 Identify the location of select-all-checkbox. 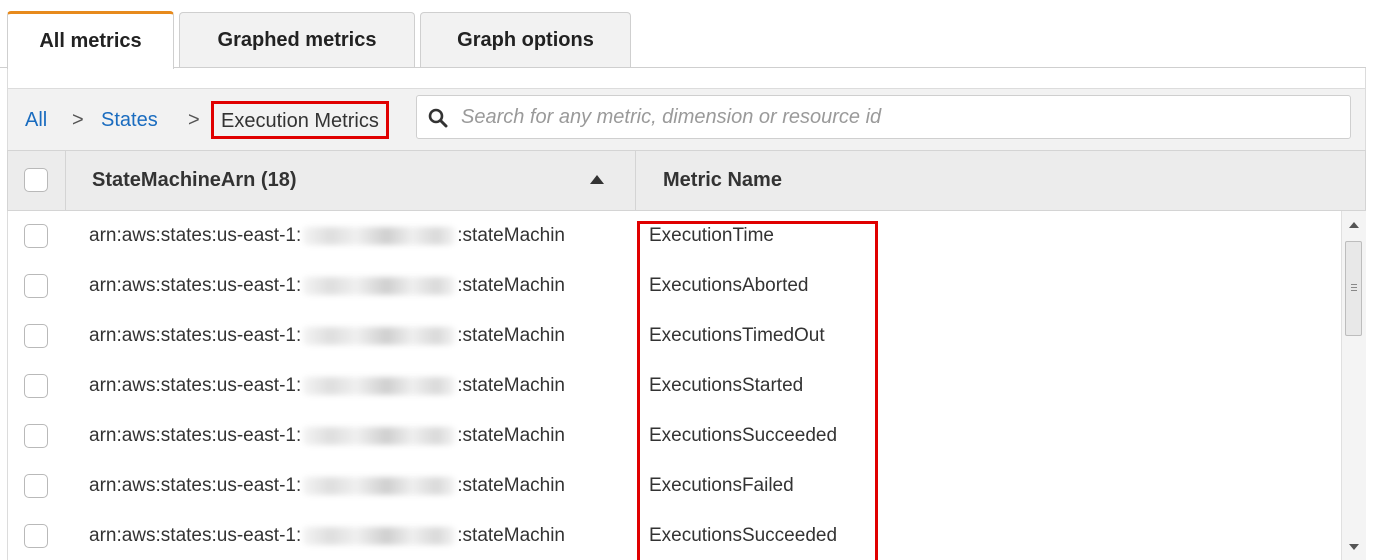
(36, 180).